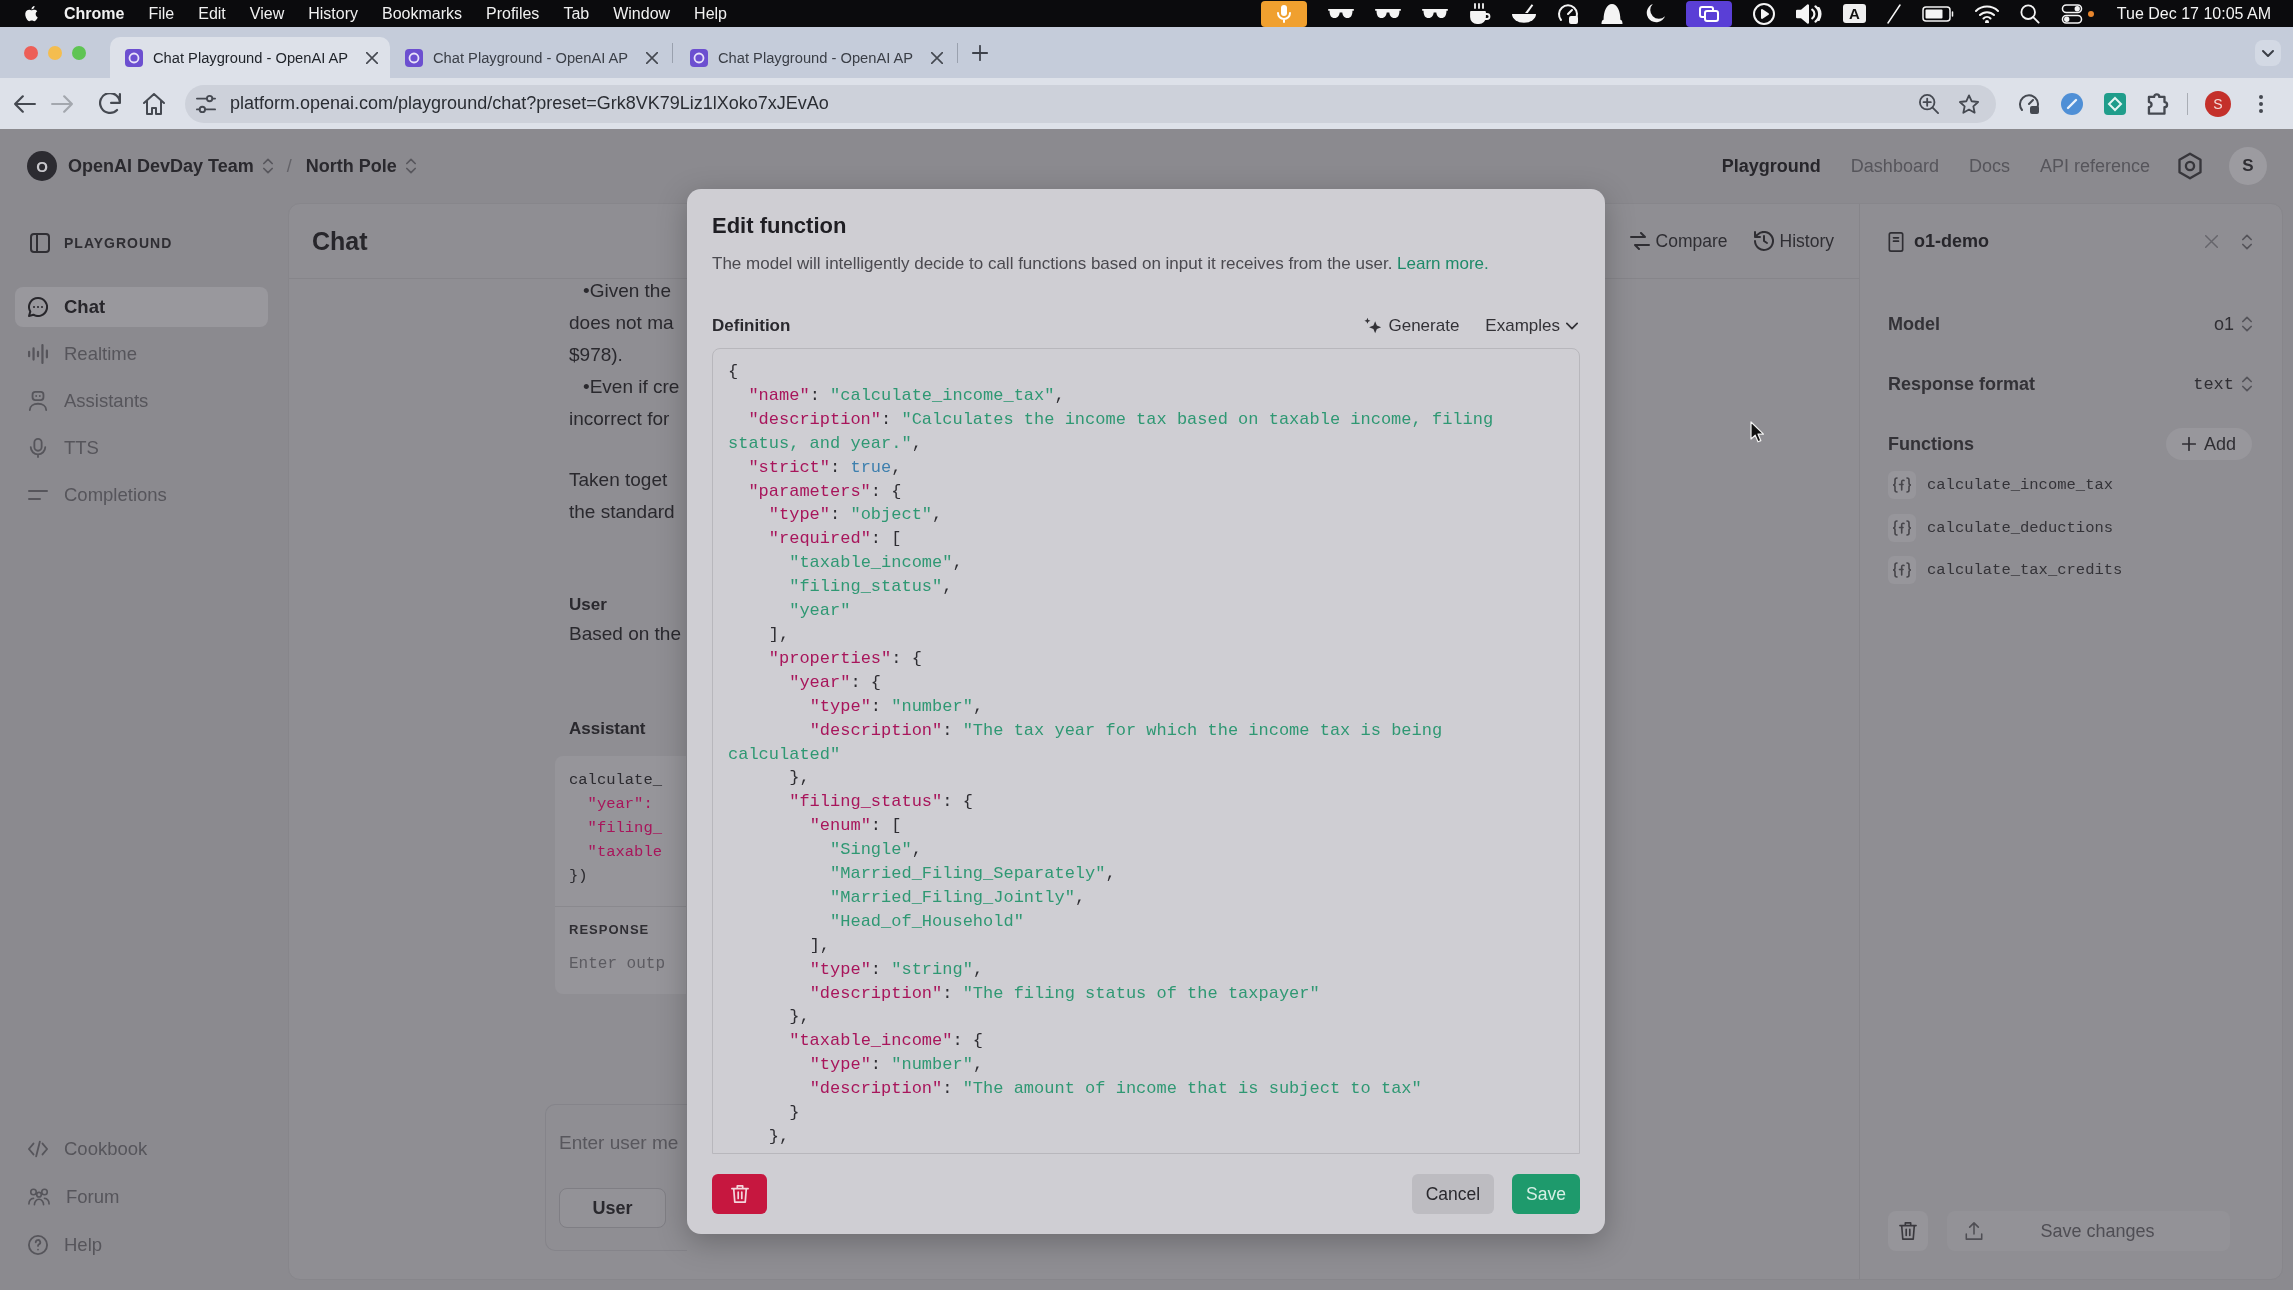 The image size is (2293, 1290). What do you see at coordinates (1793, 241) in the screenshot?
I see `history-button: History` at bounding box center [1793, 241].